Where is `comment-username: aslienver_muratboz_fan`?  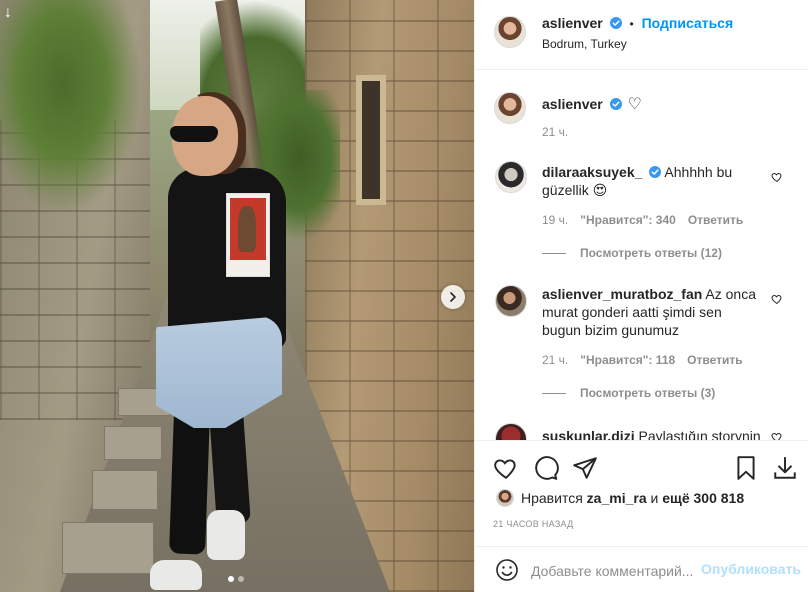 comment-username: aslienver_muratboz_fan is located at coordinates (622, 294).